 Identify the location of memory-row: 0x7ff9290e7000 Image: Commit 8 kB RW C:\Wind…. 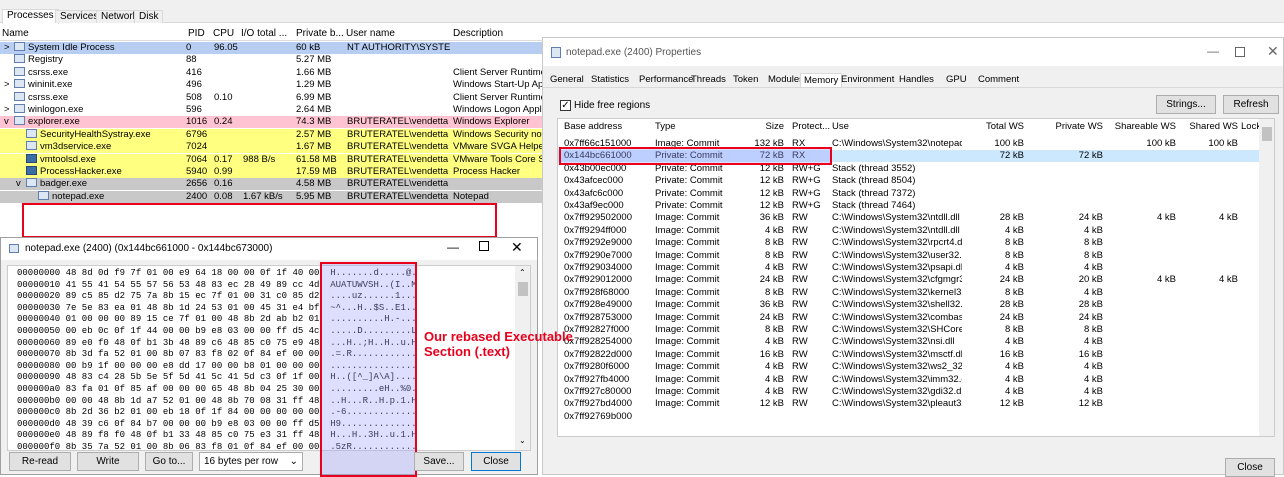
(914, 256).